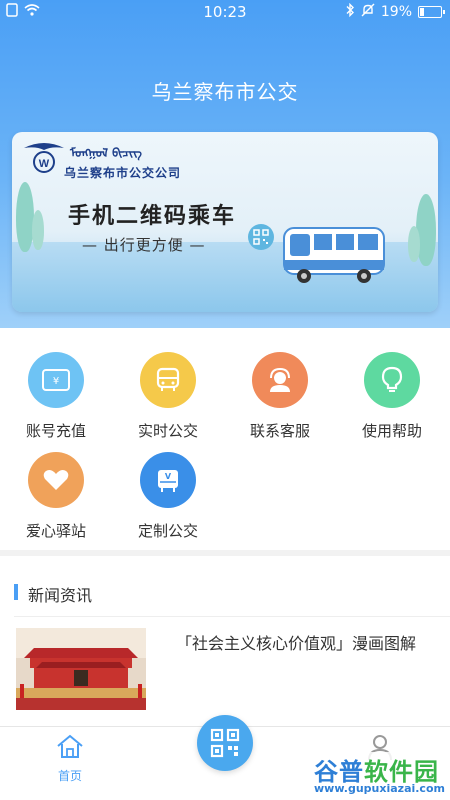 The height and width of the screenshot is (800, 450). I want to click on news-item-title: 「社会主义核心价值观」漫画图解, so click(296, 644).